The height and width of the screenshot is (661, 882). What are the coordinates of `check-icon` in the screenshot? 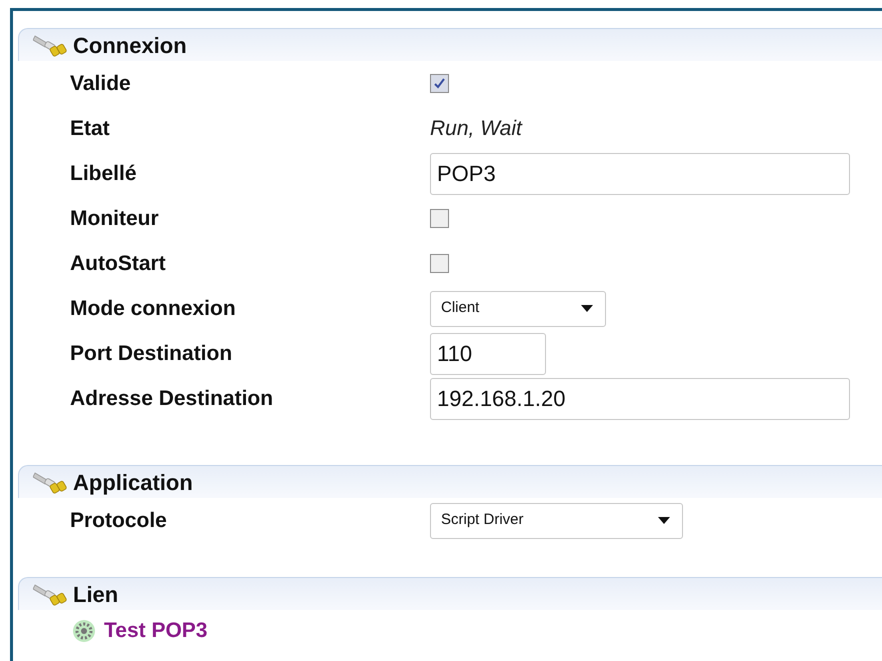 It's located at (439, 83).